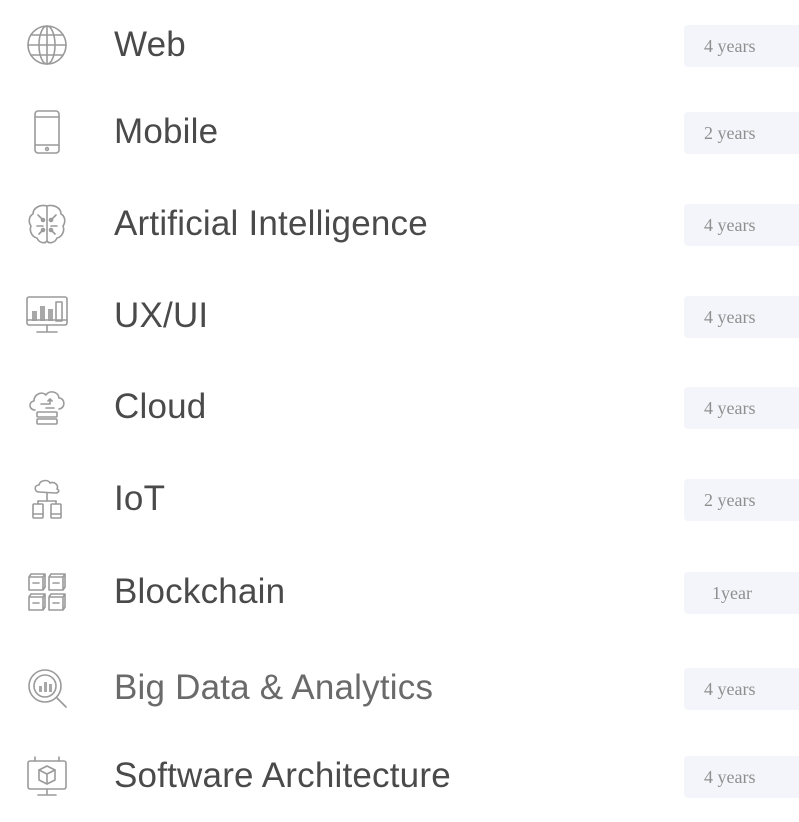 This screenshot has width=799, height=822. What do you see at coordinates (274, 687) in the screenshot?
I see `skill-label: Big Data & Analytics` at bounding box center [274, 687].